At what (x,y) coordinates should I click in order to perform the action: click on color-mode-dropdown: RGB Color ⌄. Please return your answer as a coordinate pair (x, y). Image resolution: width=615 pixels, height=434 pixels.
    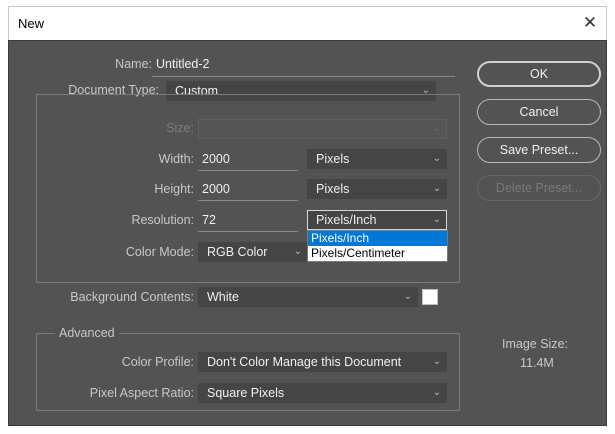
    Looking at the image, I should click on (253, 252).